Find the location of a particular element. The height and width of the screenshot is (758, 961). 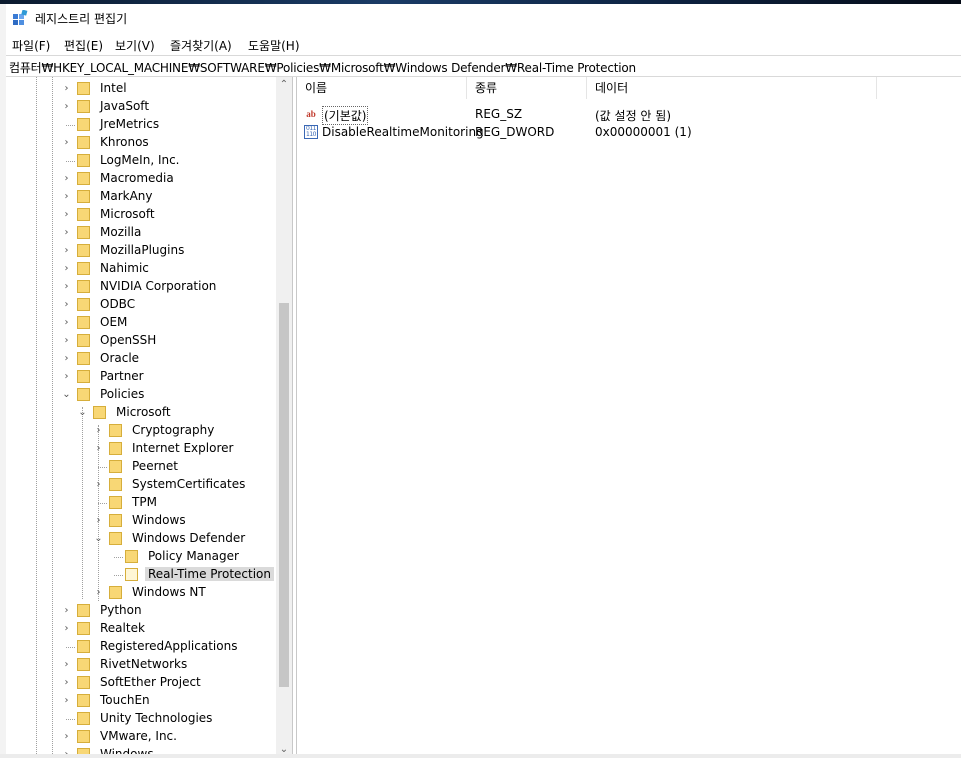

scroll-thumb is located at coordinates (284, 495).